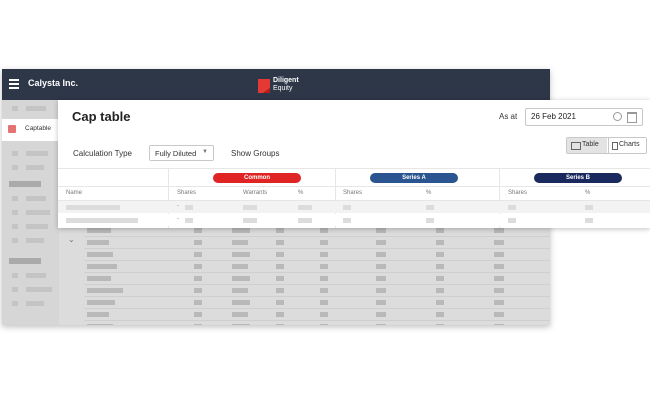  I want to click on group-pill-series-b: Series B, so click(578, 178).